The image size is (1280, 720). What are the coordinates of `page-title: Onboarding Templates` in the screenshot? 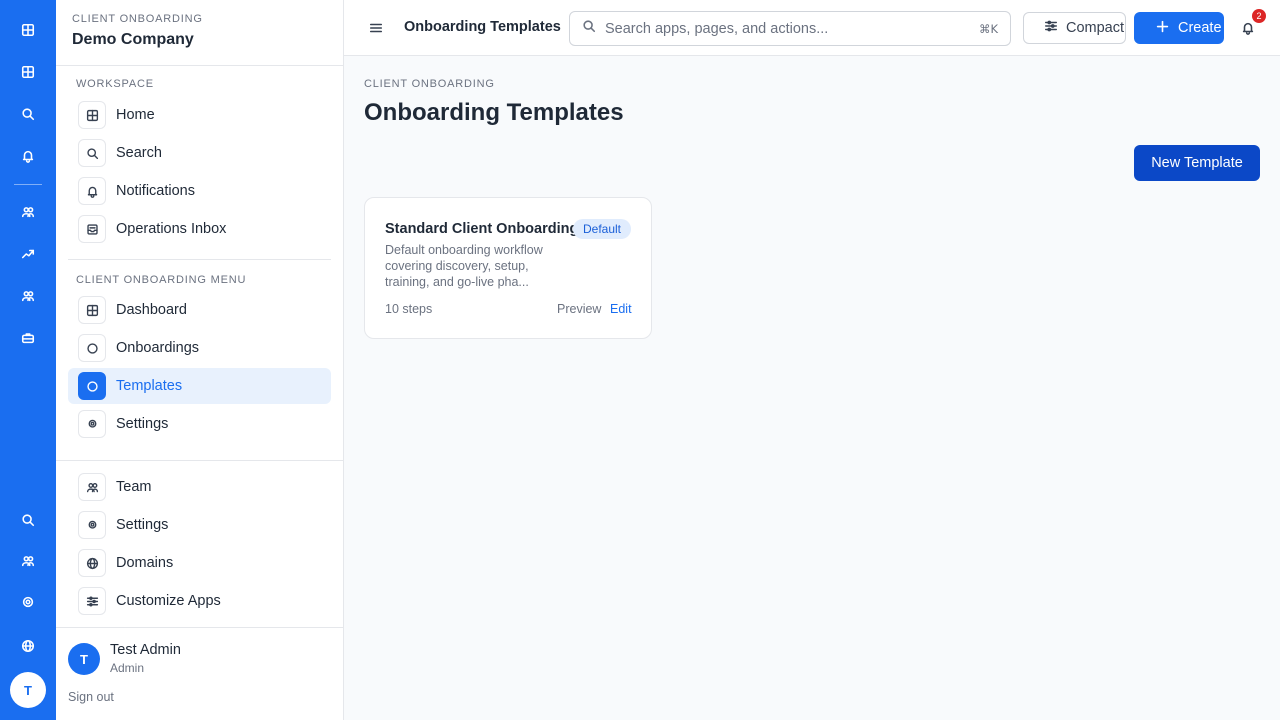 It's located at (482, 27).